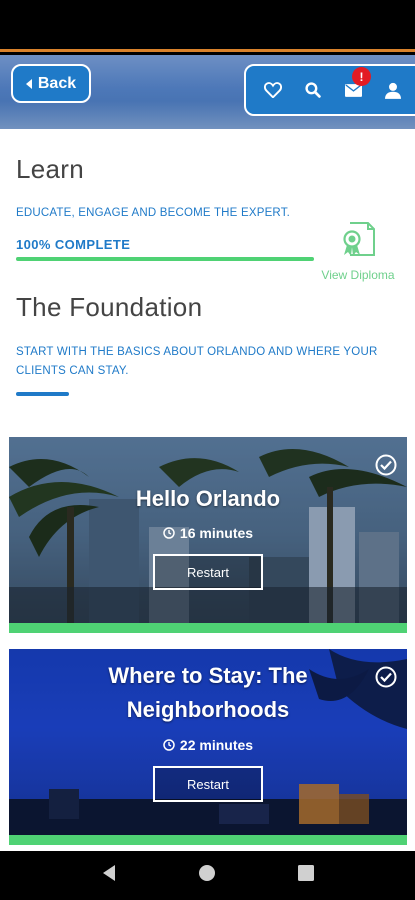  Describe the element at coordinates (109, 307) in the screenshot. I see `section-title: The Foundation` at that location.